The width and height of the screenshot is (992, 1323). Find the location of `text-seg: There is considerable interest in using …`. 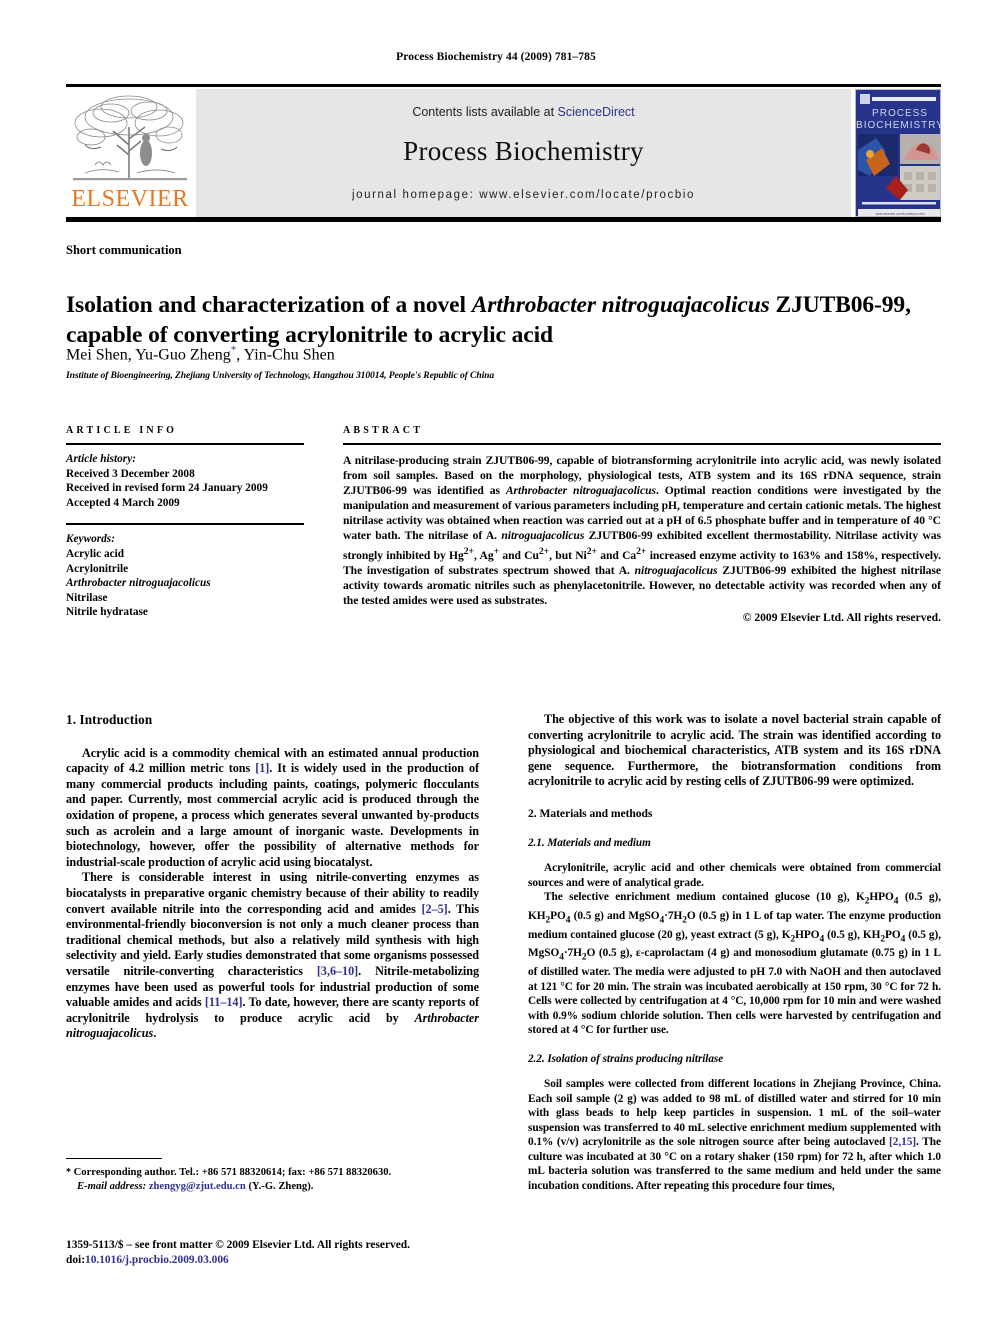

text-seg: There is considerable interest in using … is located at coordinates (272, 893).